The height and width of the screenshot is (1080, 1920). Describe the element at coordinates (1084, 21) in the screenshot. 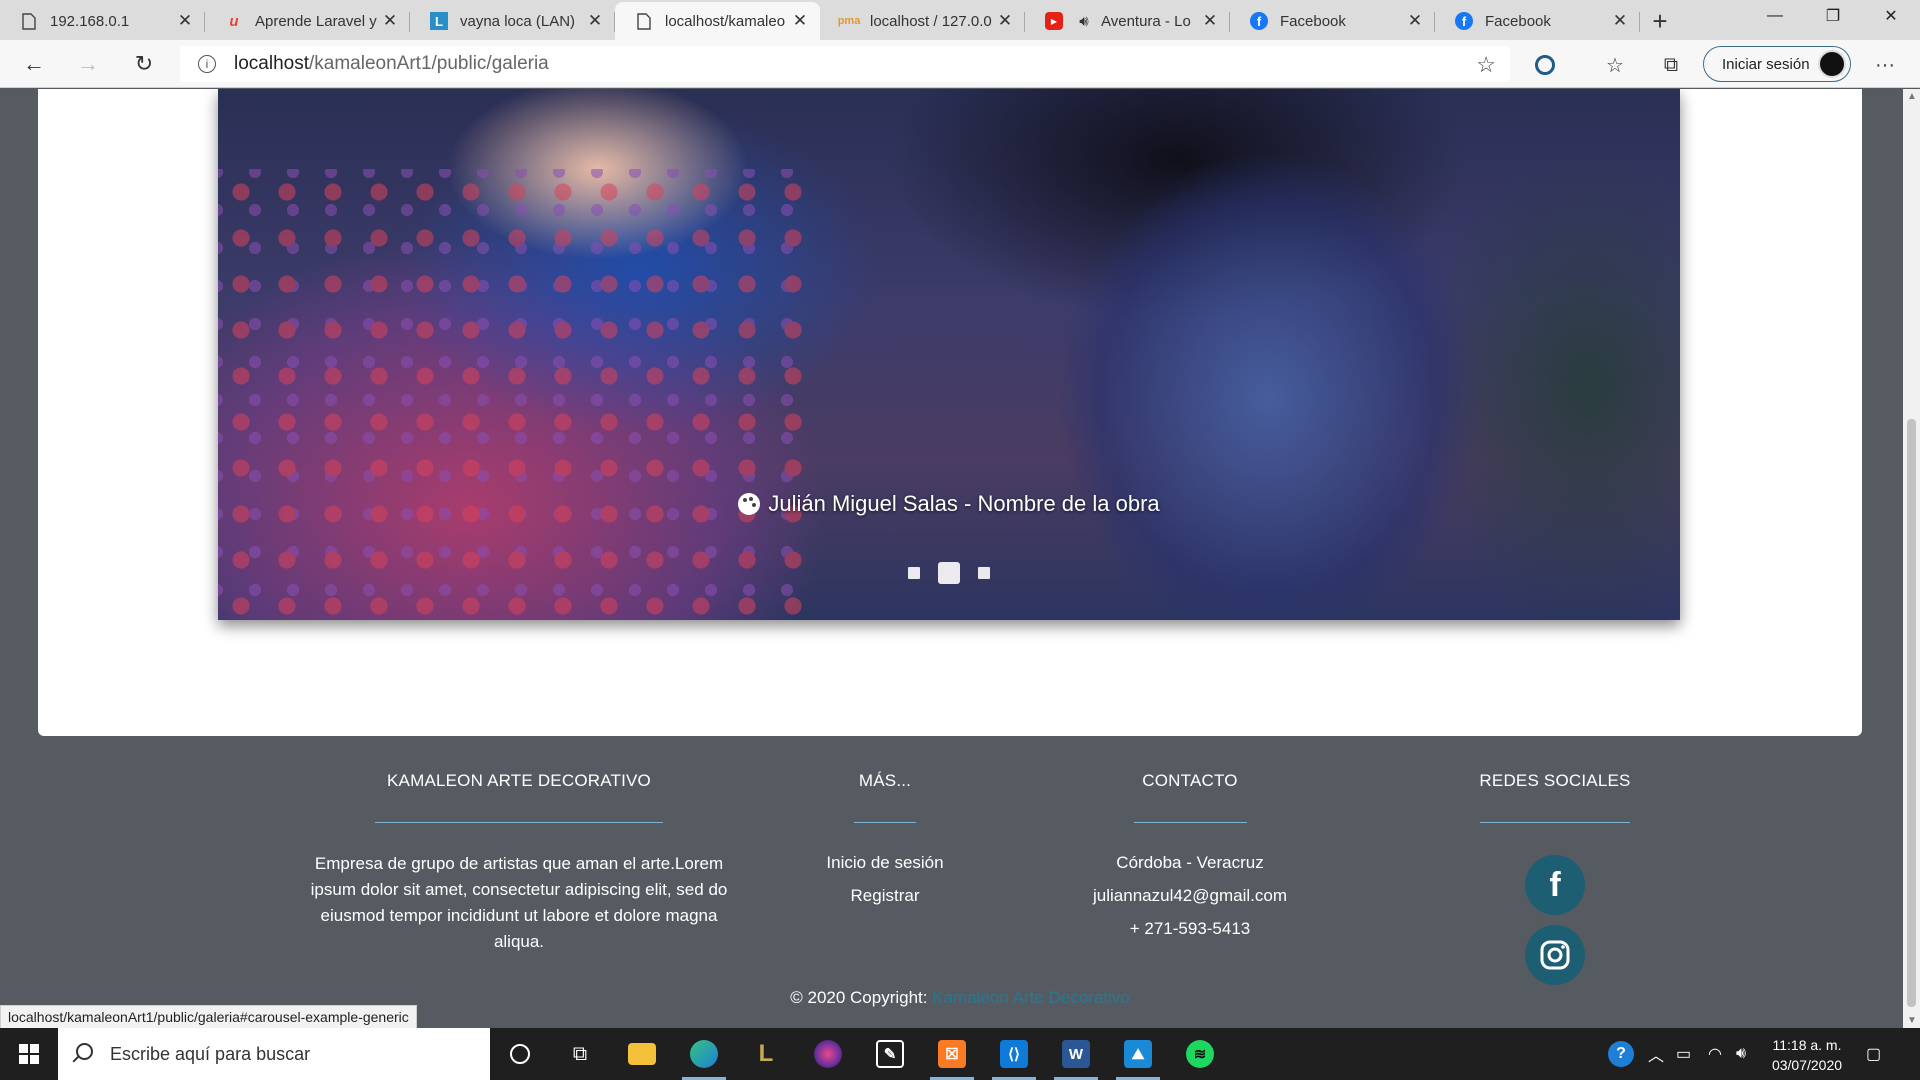

I see `speaker-icon: 🔊︎` at that location.